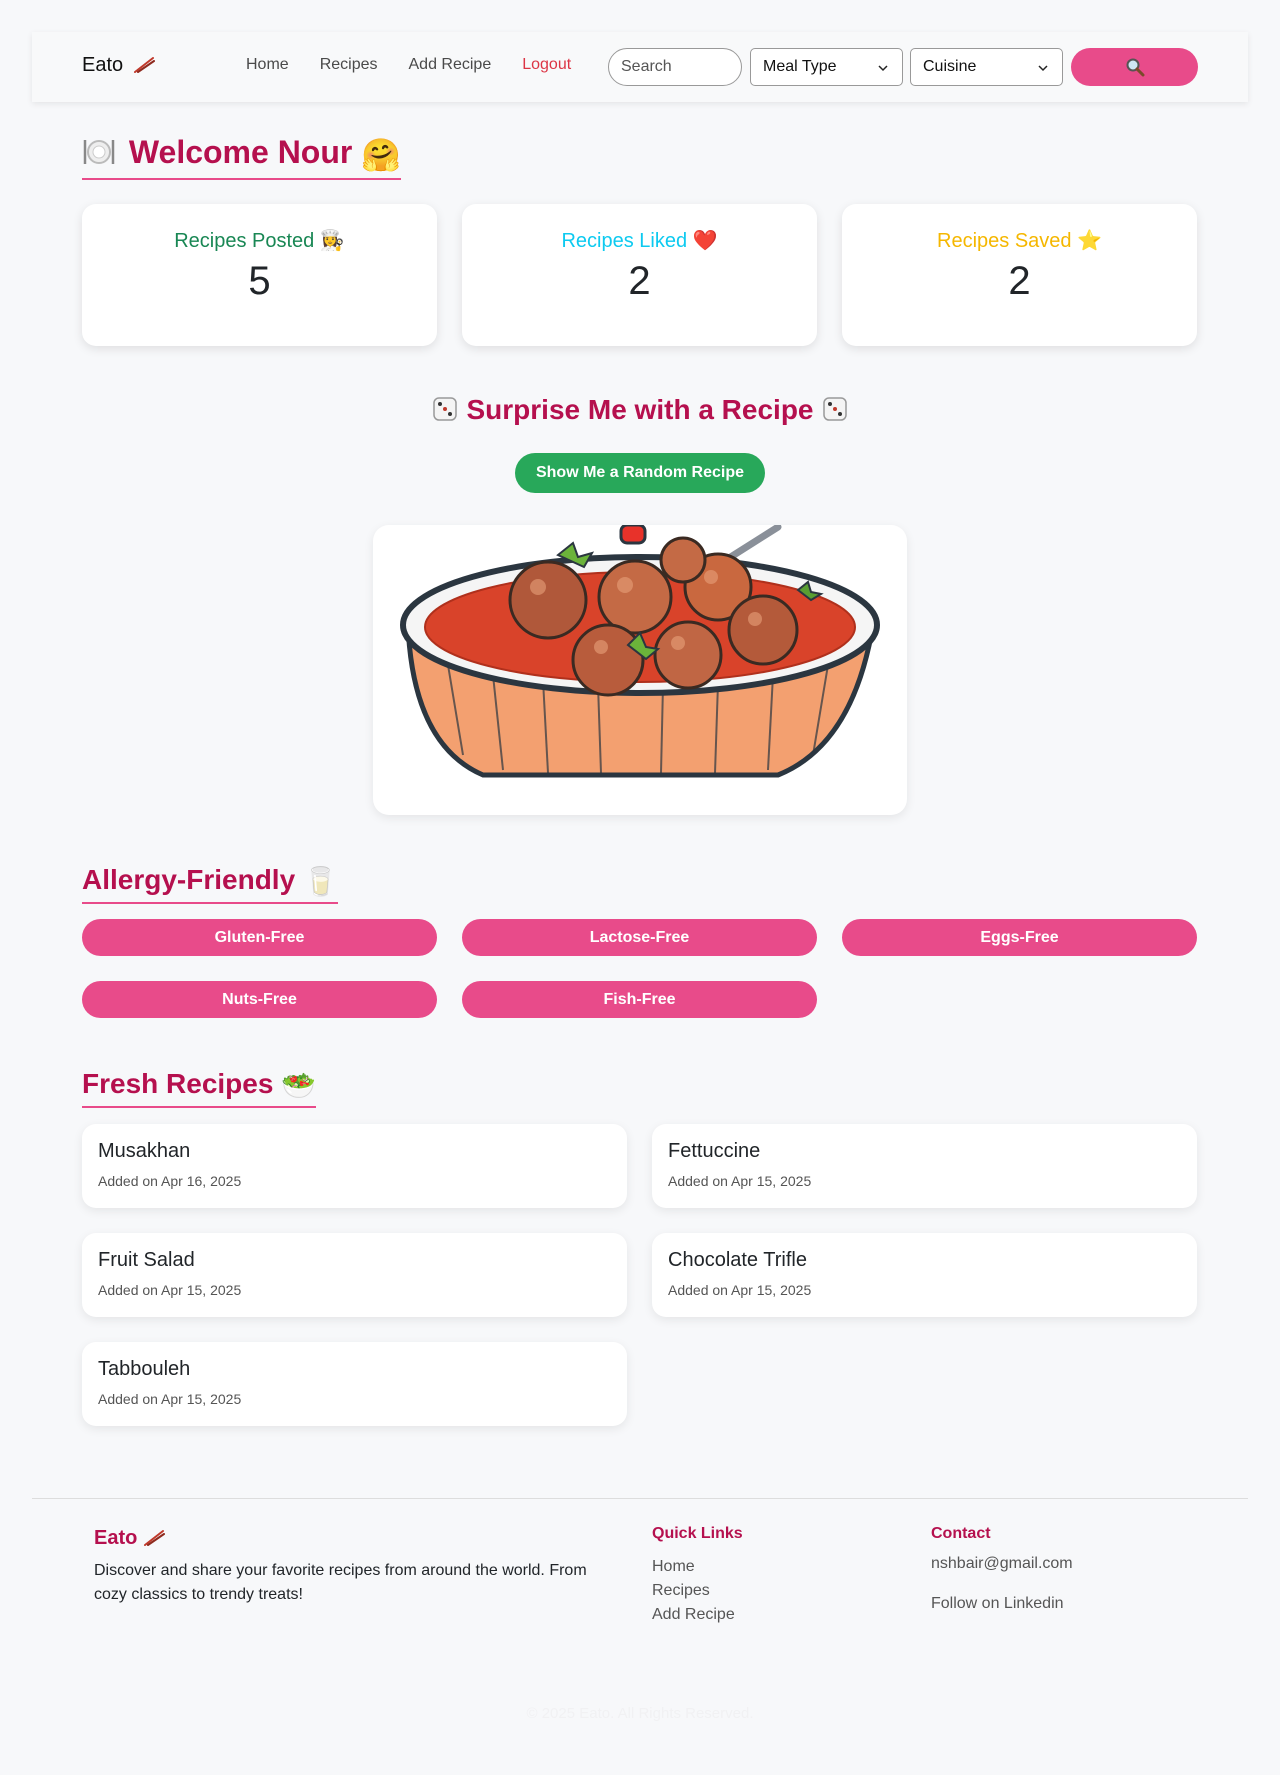 This screenshot has height=1775, width=1280. What do you see at coordinates (381, 154) in the screenshot?
I see `hugging-face-icon: 🤗` at bounding box center [381, 154].